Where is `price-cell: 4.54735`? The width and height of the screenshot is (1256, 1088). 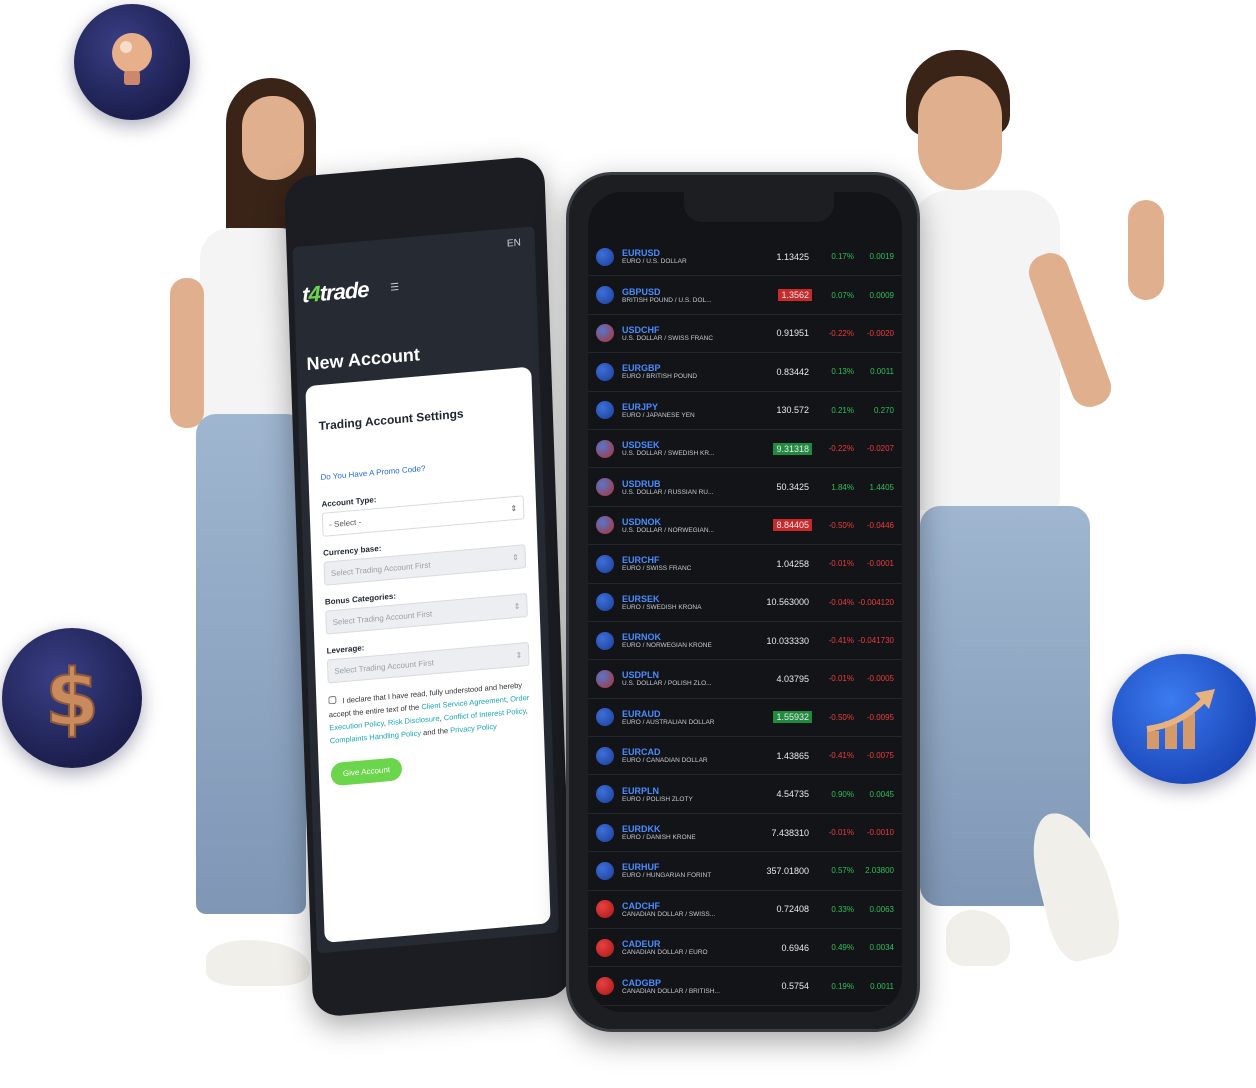
price-cell: 4.54735 is located at coordinates (781, 794).